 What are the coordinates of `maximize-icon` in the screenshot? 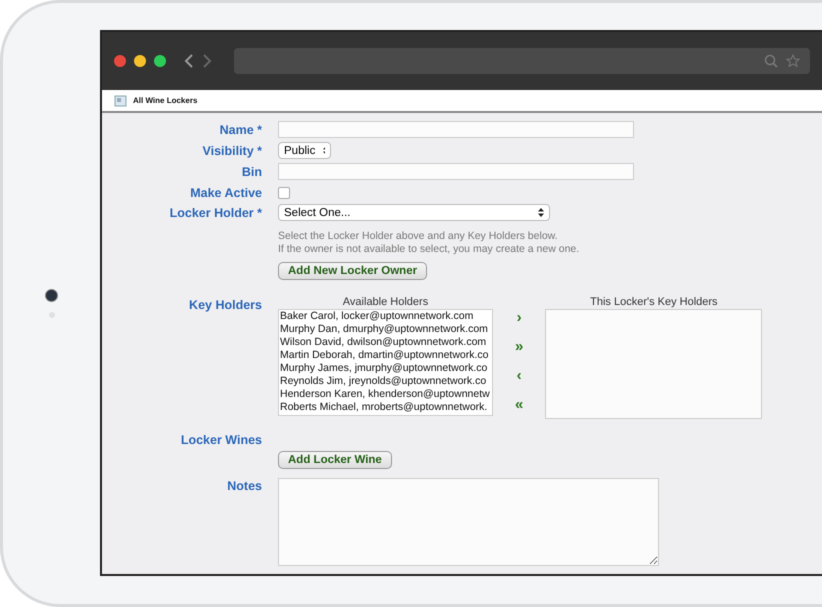 It's located at (160, 61).